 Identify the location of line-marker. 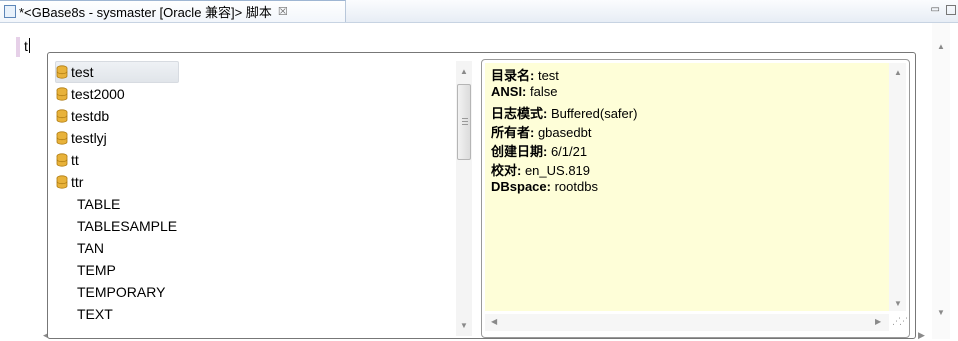
(18, 47).